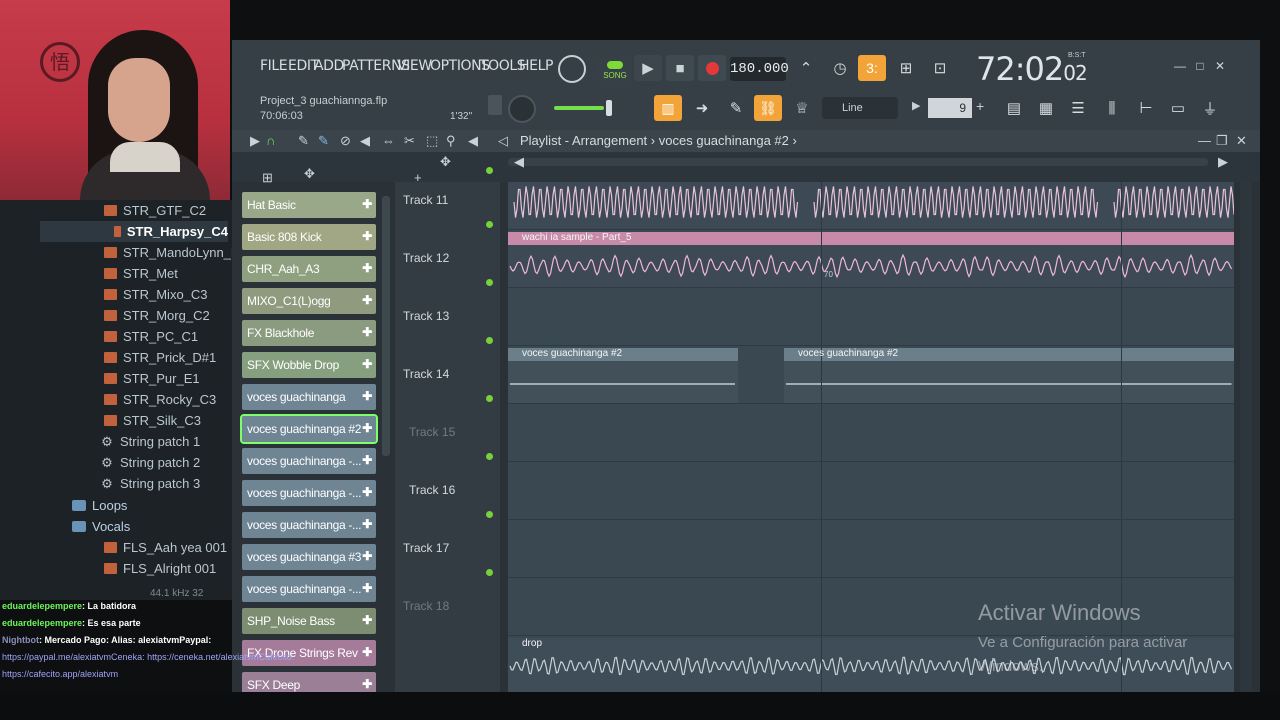 The width and height of the screenshot is (1280, 720). I want to click on pattern-item: voces guachinanga #2 ✚, so click(309, 429).